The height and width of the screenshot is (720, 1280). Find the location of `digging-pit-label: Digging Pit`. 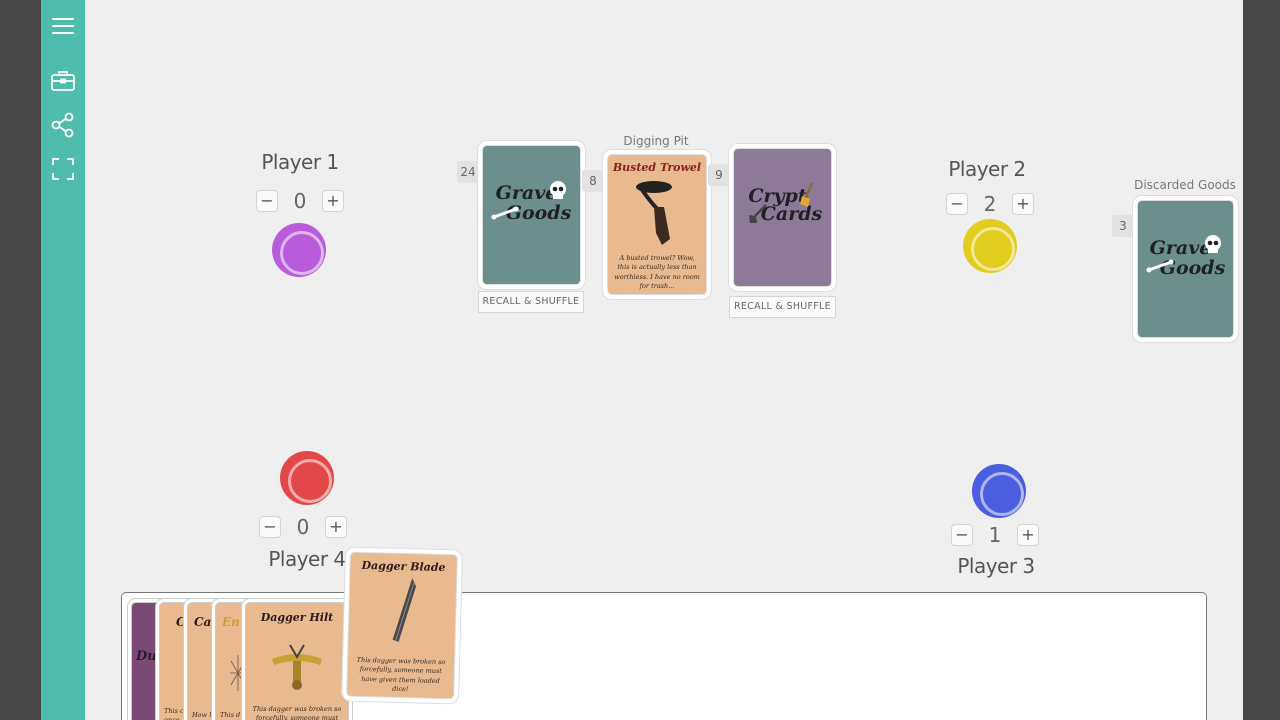

digging-pit-label: Digging Pit is located at coordinates (656, 141).